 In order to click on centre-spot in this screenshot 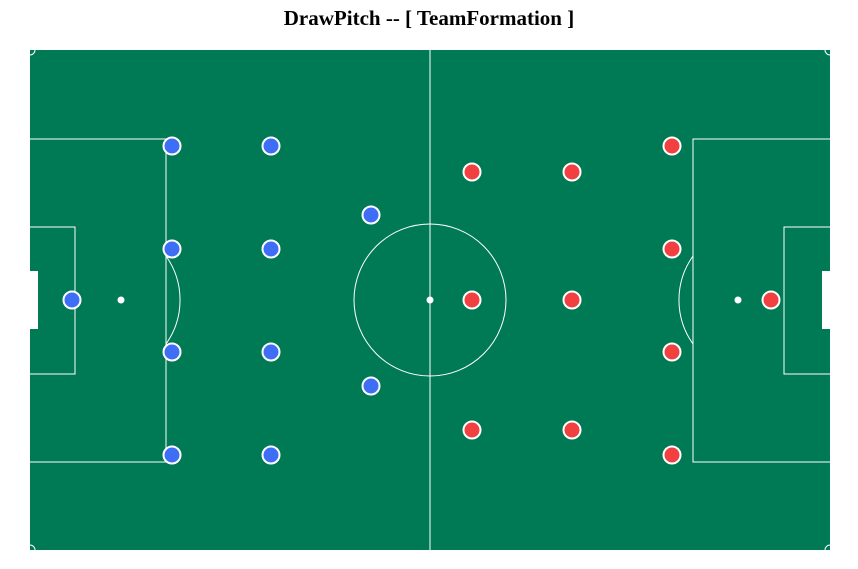, I will do `click(430, 300)`.